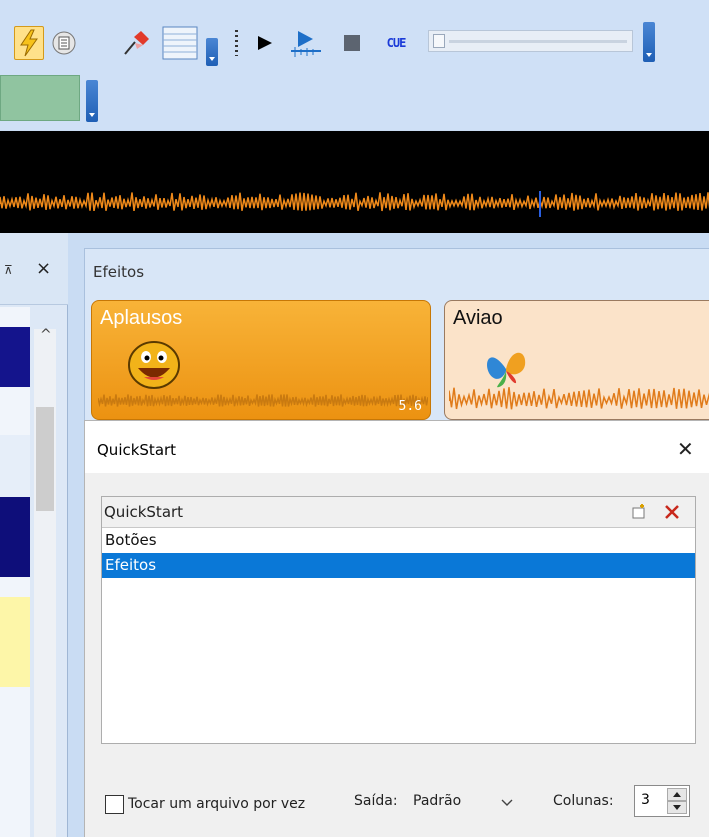 The image size is (709, 837). What do you see at coordinates (265, 43) in the screenshot?
I see `play-icon` at bounding box center [265, 43].